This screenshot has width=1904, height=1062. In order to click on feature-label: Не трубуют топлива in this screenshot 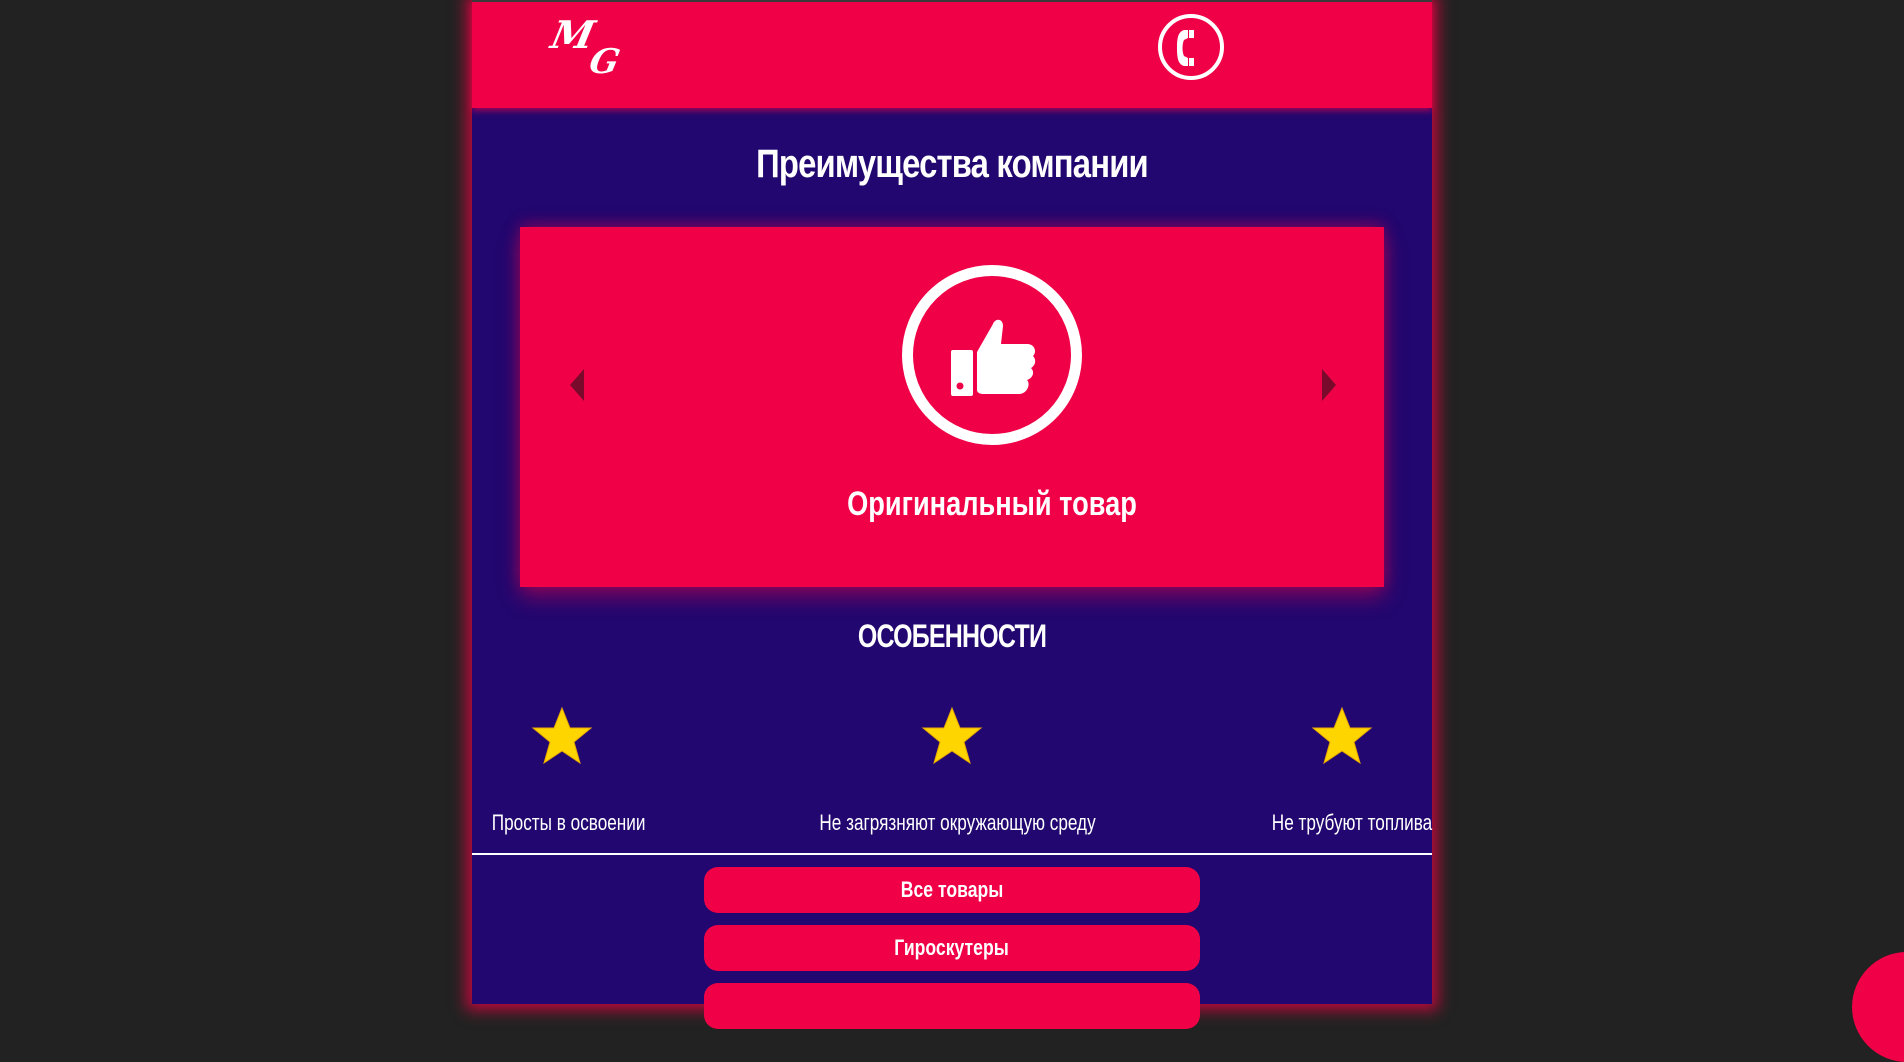, I will do `click(1352, 822)`.